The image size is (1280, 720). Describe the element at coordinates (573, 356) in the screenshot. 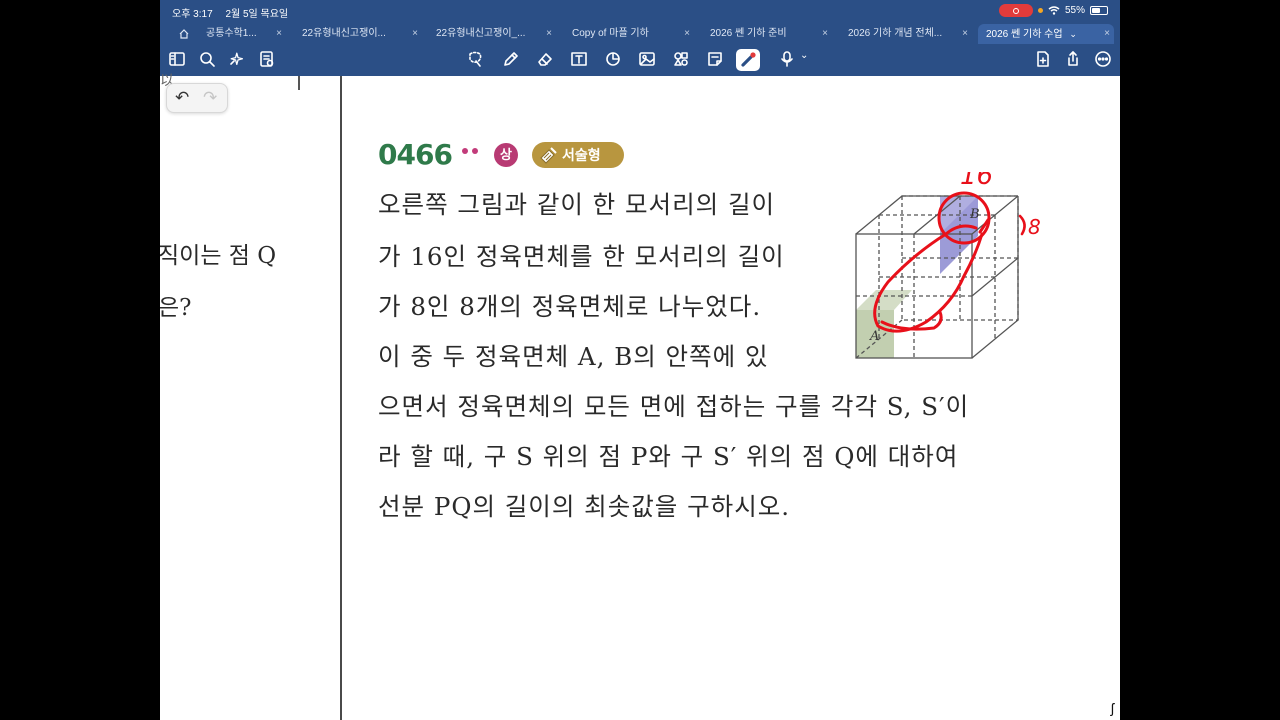

I see `problem-text-line: 이 중 두 정육면체 A, B의 안쪽에 있` at that location.